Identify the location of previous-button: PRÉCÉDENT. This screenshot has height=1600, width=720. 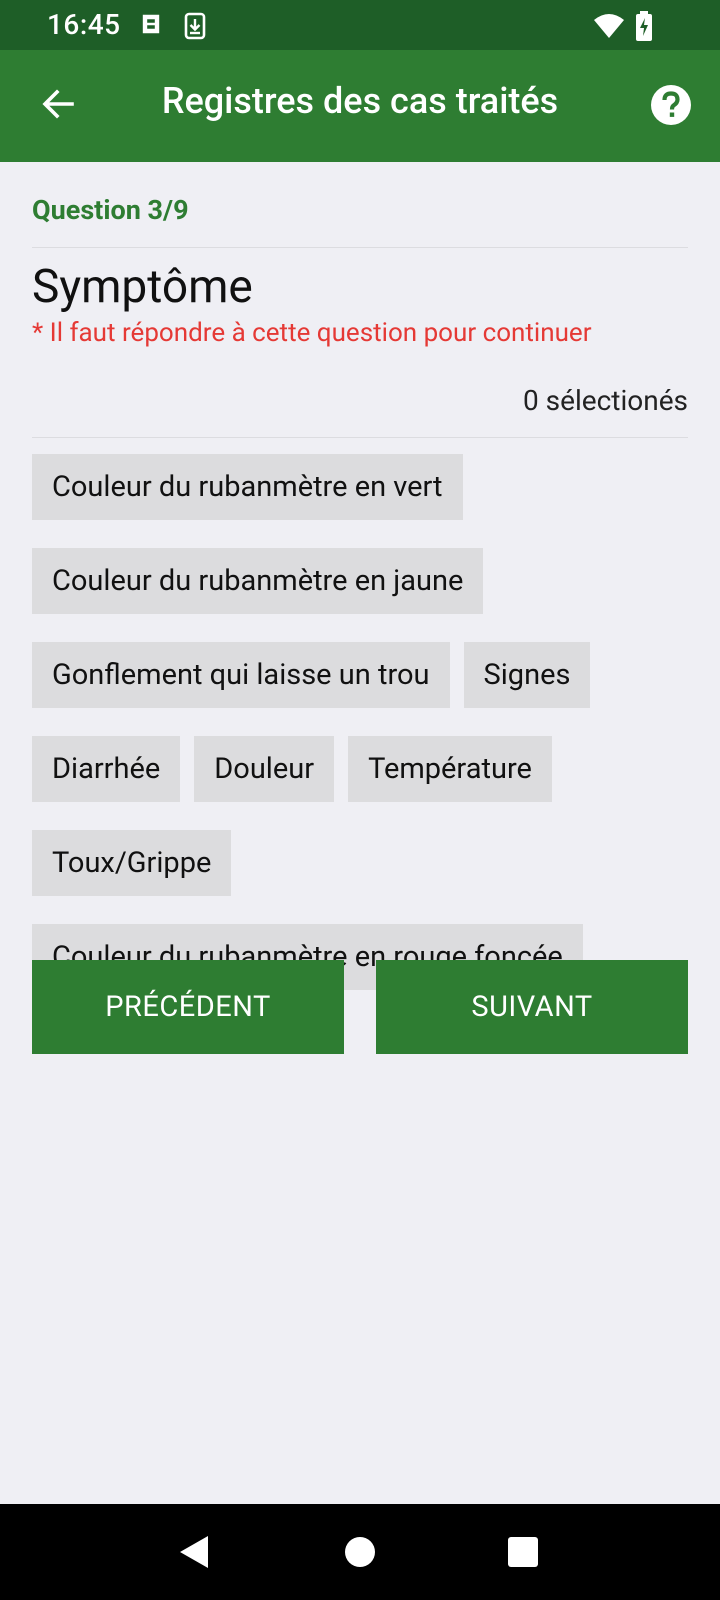
(188, 1007).